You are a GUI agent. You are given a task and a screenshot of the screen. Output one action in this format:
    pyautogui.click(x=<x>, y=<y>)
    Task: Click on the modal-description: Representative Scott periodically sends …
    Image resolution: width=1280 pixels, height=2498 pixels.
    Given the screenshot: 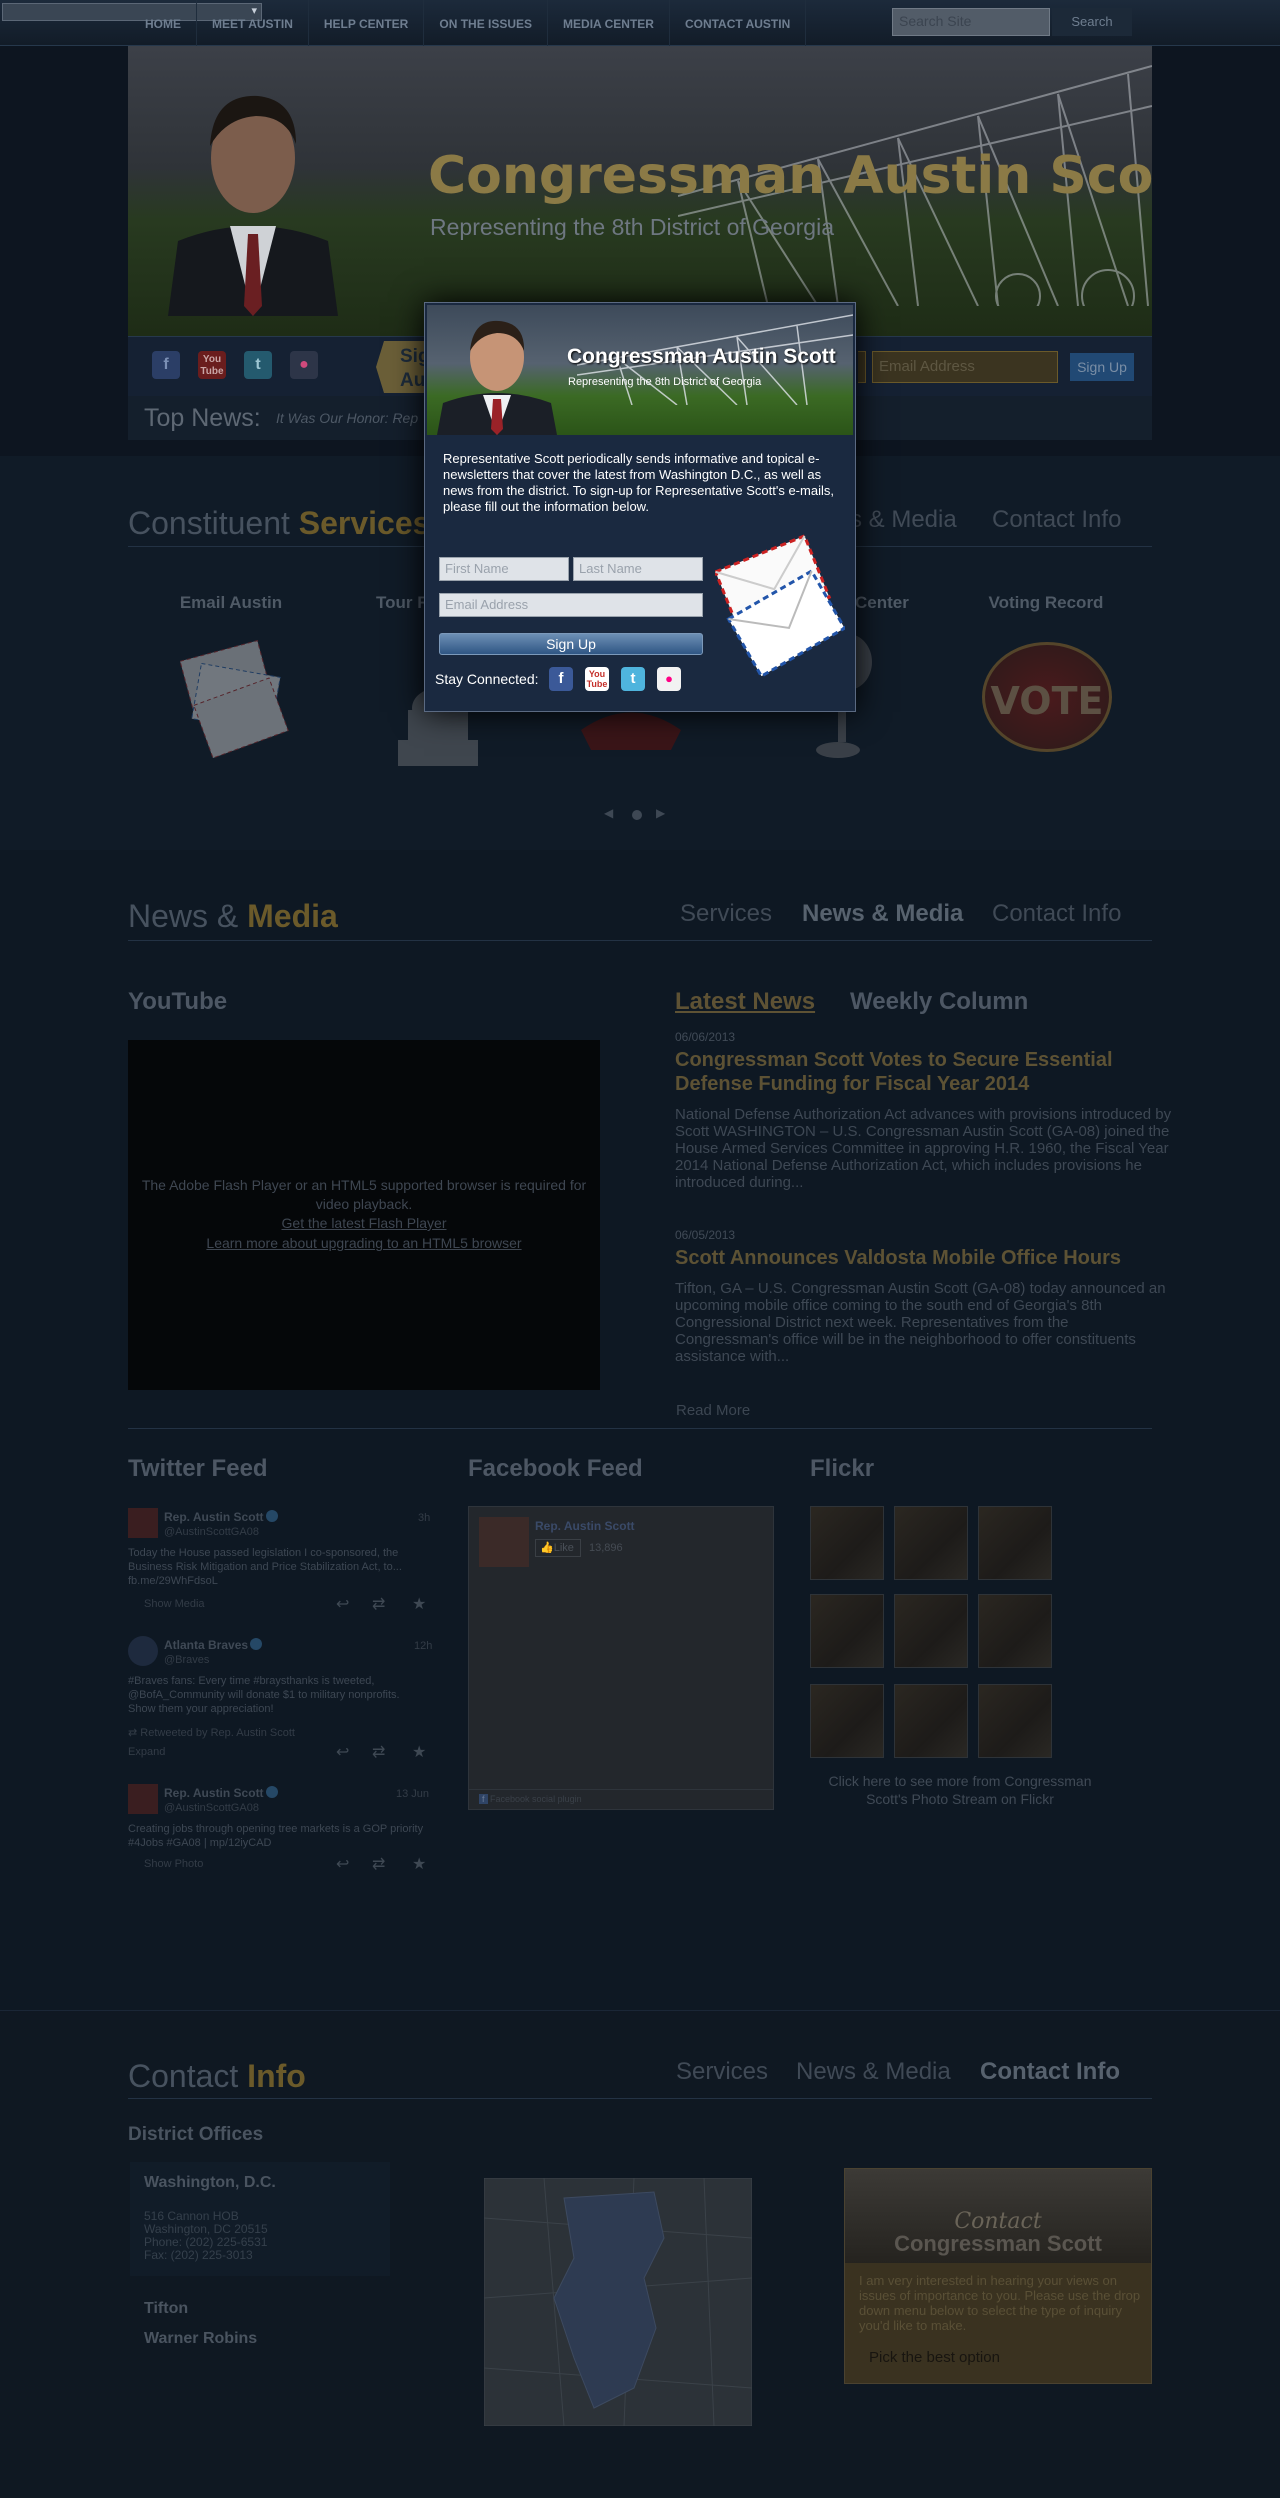 What is the action you would take?
    pyautogui.click(x=638, y=482)
    